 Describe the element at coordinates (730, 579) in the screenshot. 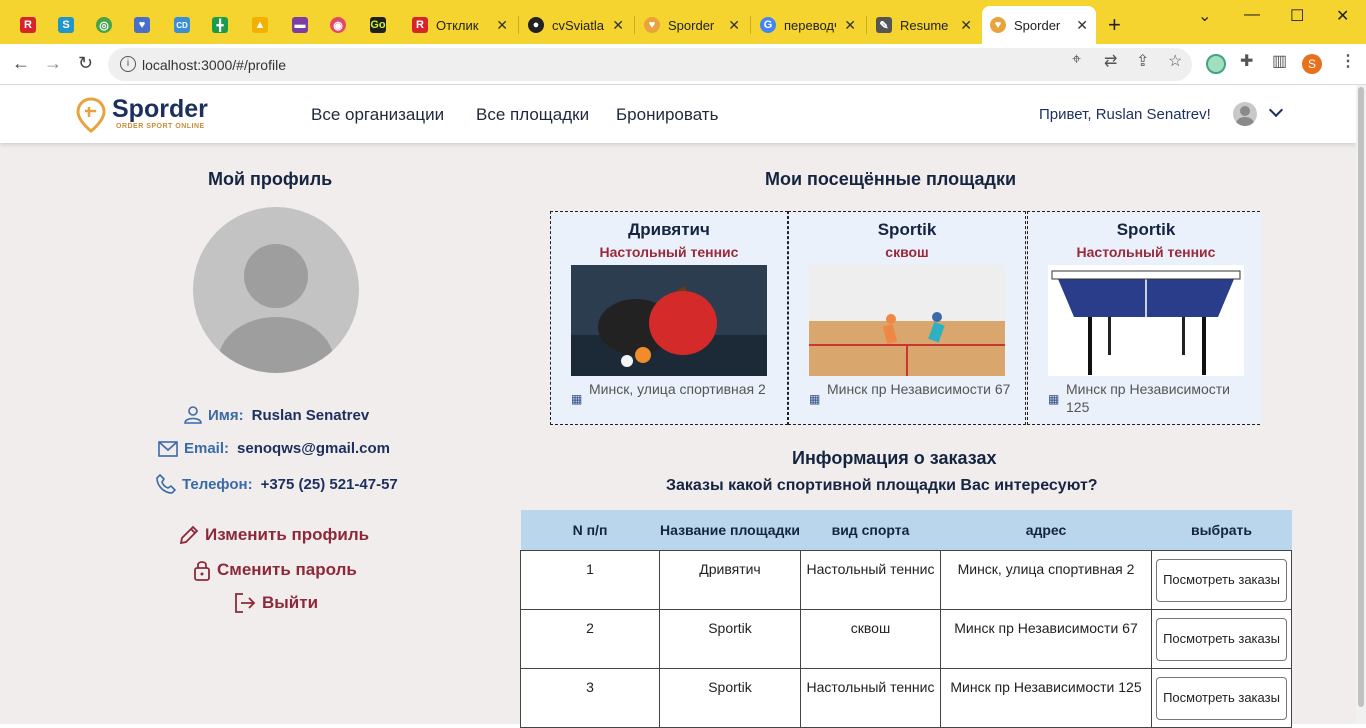

I see `row-court-name: Дривятич` at that location.